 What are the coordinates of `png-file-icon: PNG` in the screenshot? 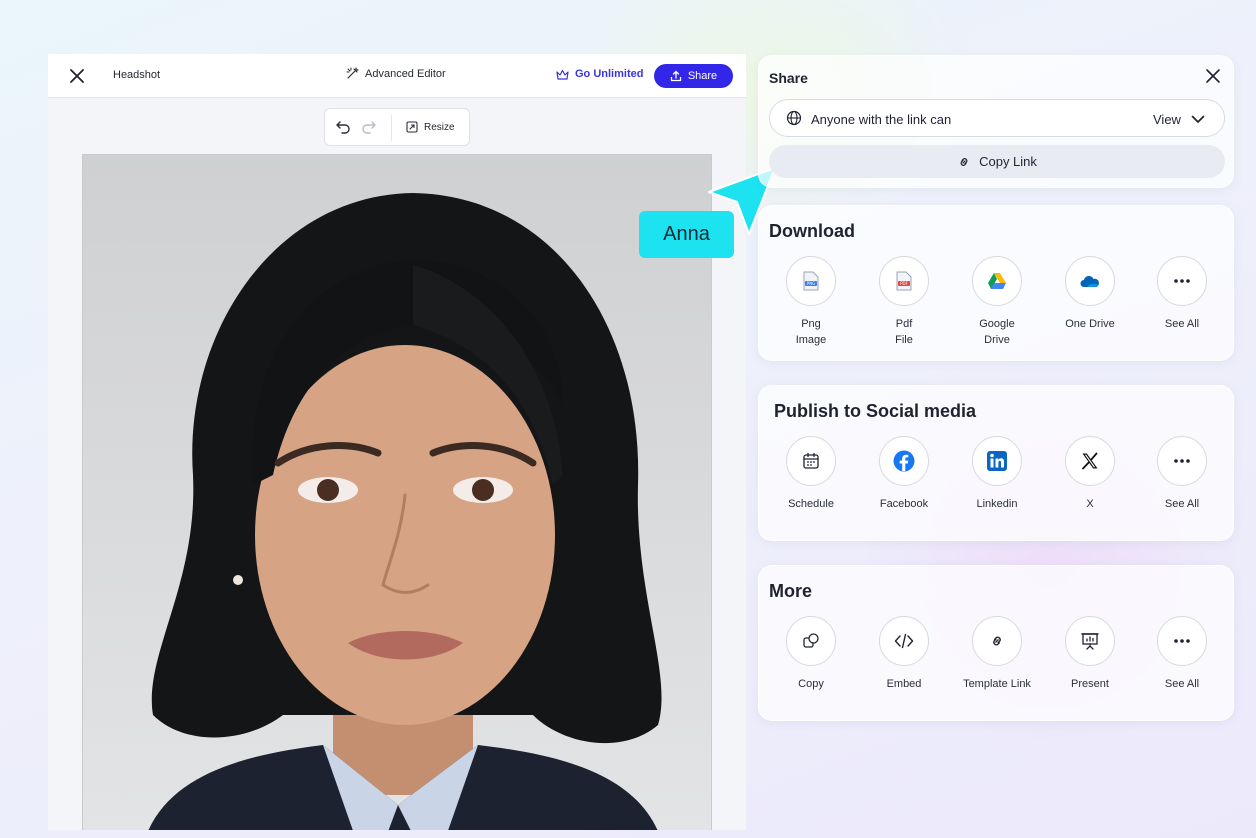 It's located at (811, 281).